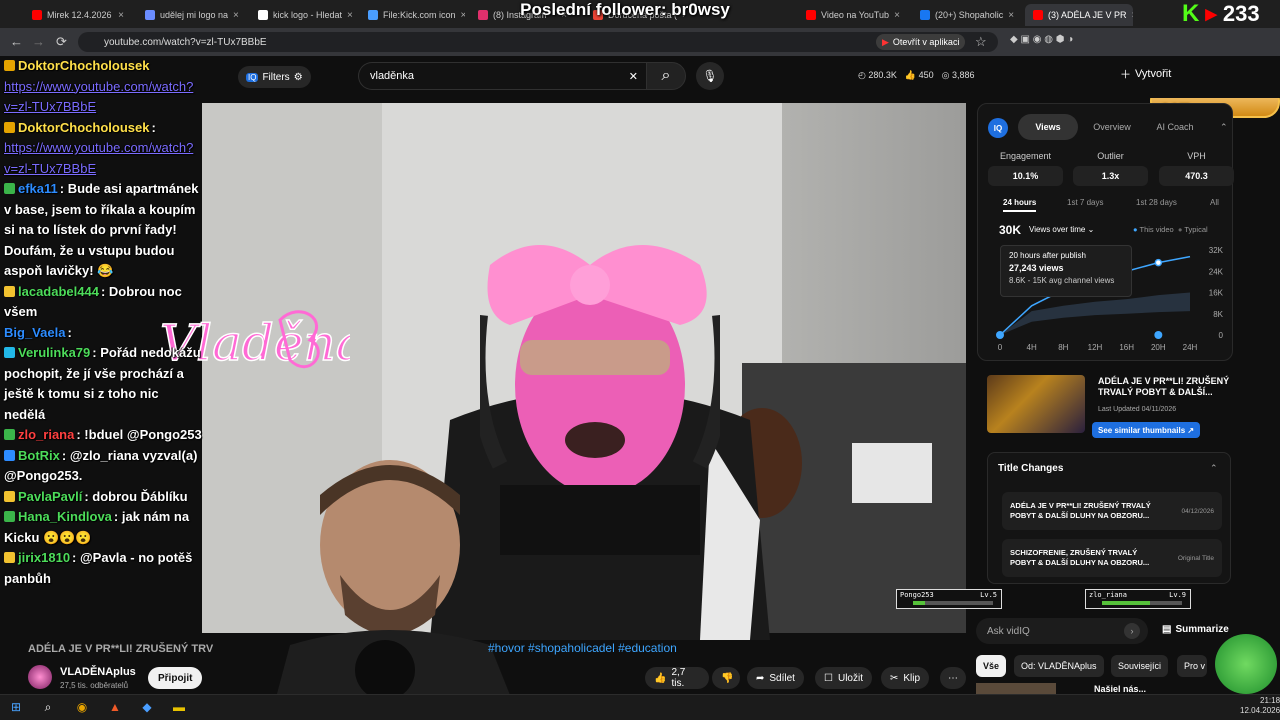 This screenshot has height=720, width=1280. I want to click on range-24-hours: 24 hours, so click(1020, 205).